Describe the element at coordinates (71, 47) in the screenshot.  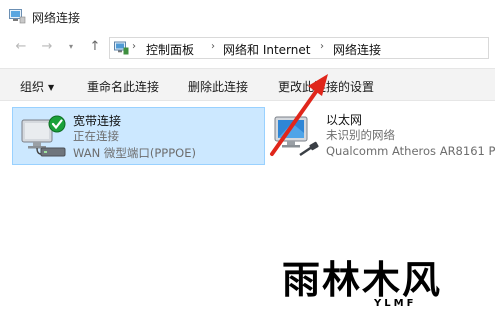
I see `recent-locations-chevron-icon: ▾` at that location.